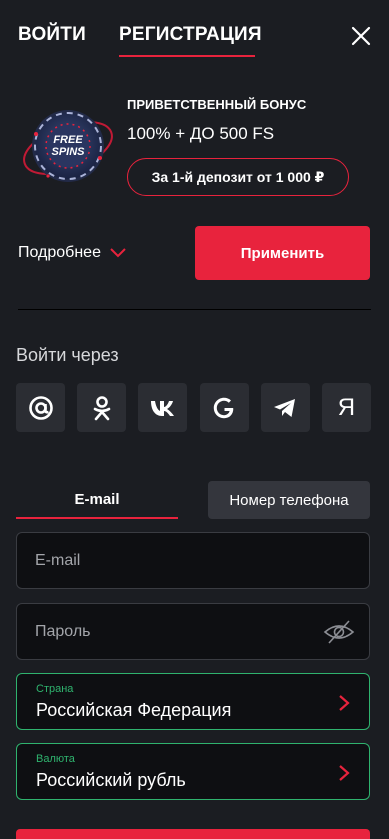  What do you see at coordinates (157, 560) in the screenshot?
I see `email-input` at bounding box center [157, 560].